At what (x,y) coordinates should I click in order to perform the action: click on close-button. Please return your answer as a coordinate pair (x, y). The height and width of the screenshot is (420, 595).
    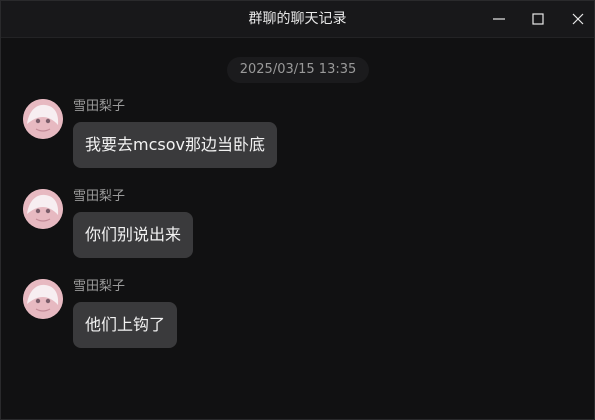
    Looking at the image, I should click on (578, 19).